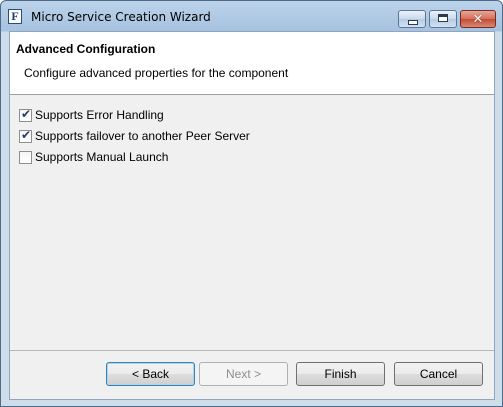 This screenshot has height=407, width=503. What do you see at coordinates (25, 157) in the screenshot?
I see `manual-launch-checkbox` at bounding box center [25, 157].